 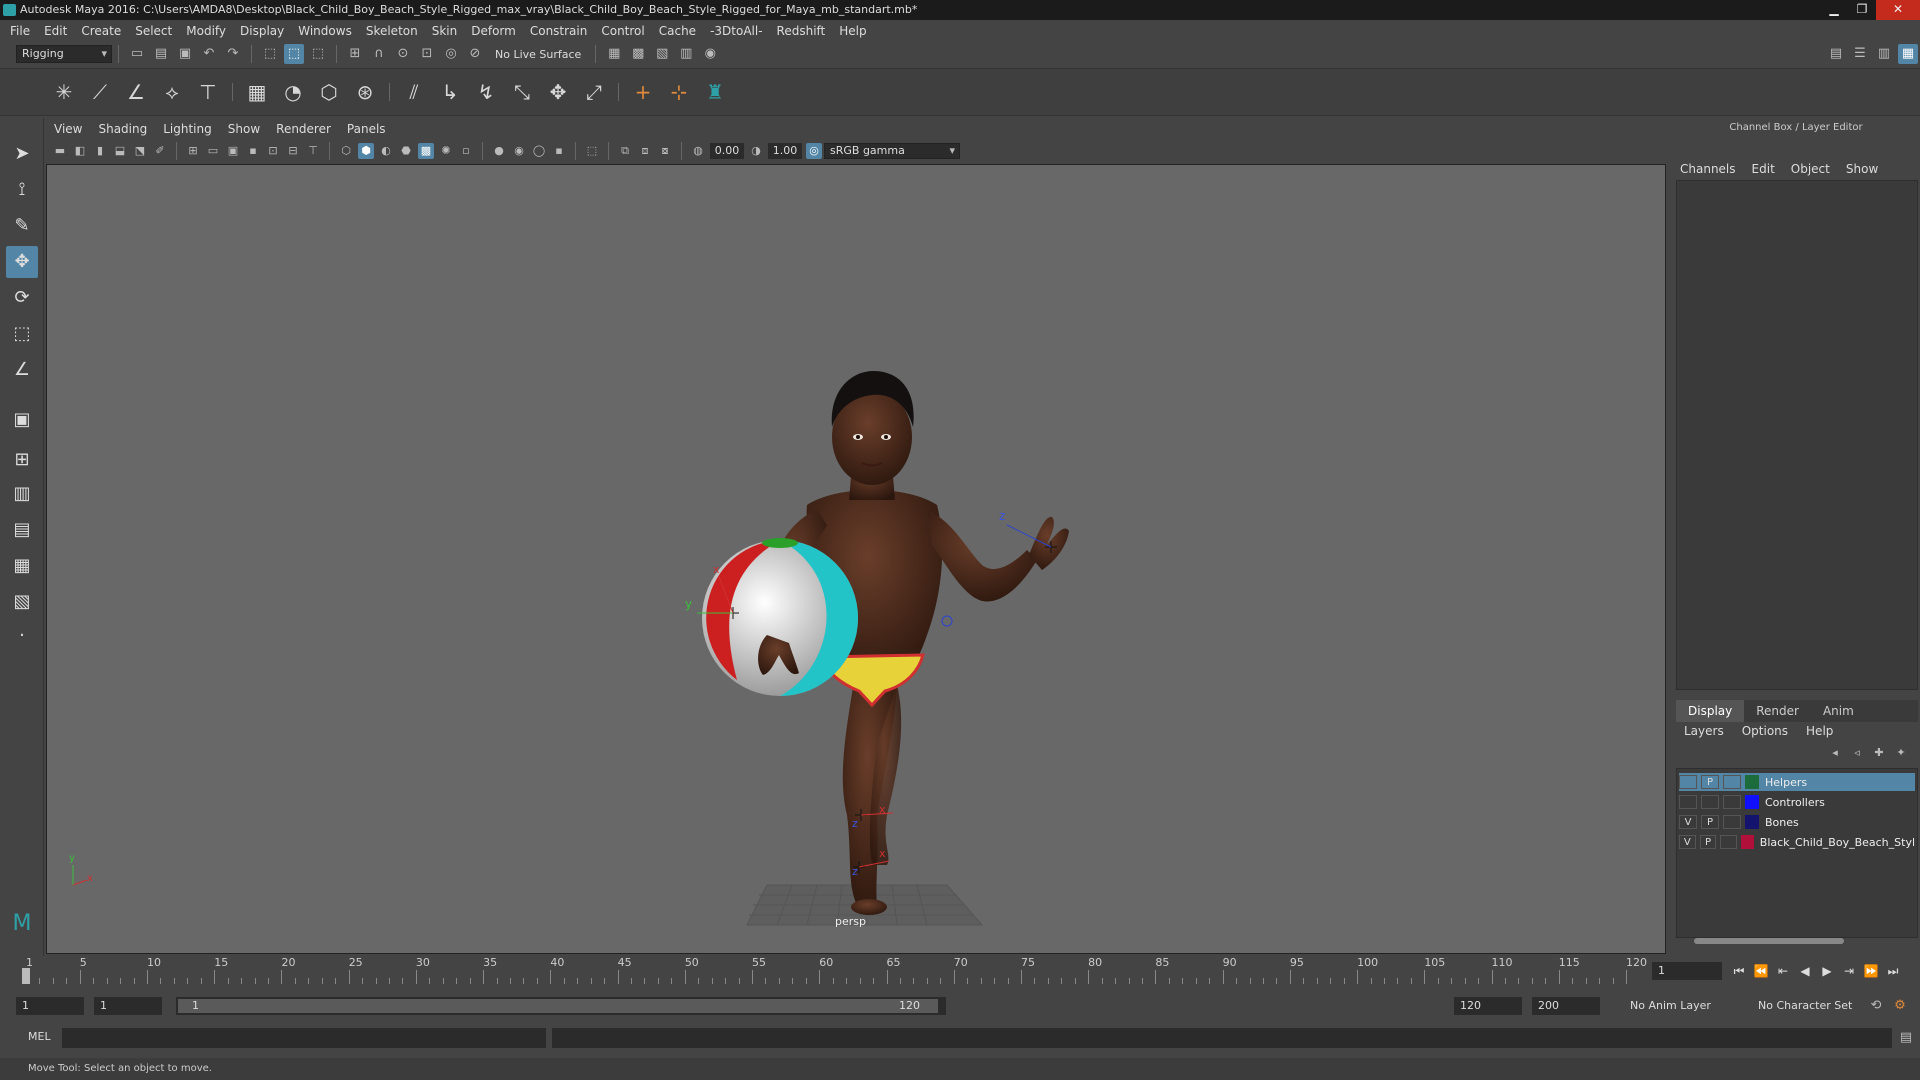 What do you see at coordinates (1835, 753) in the screenshot?
I see `move-layer-up-icon: ◂` at bounding box center [1835, 753].